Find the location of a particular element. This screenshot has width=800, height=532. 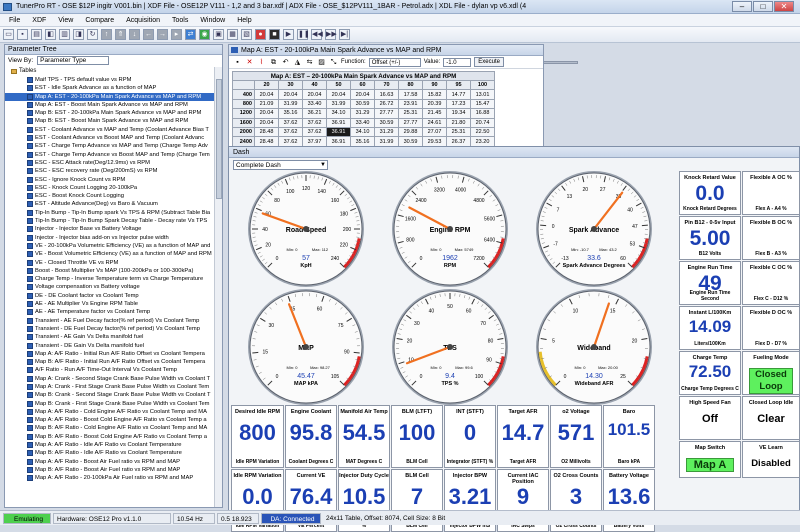

tree-item: Maif TPS - TPS default value vs RPM is located at coordinates (109, 80).